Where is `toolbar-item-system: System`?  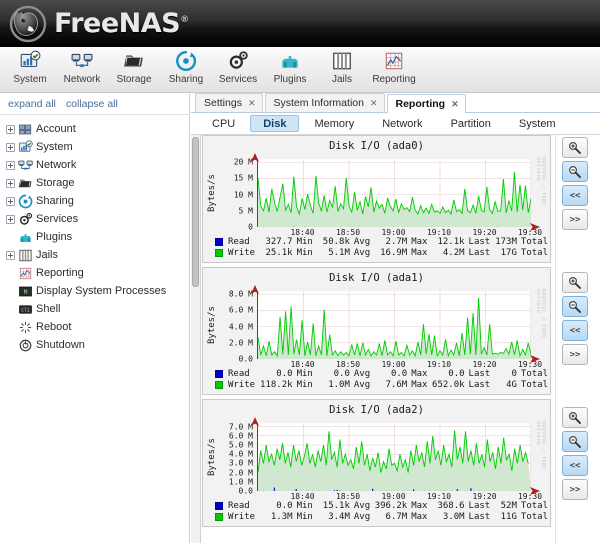
toolbar-item-system: System is located at coordinates (30, 70).